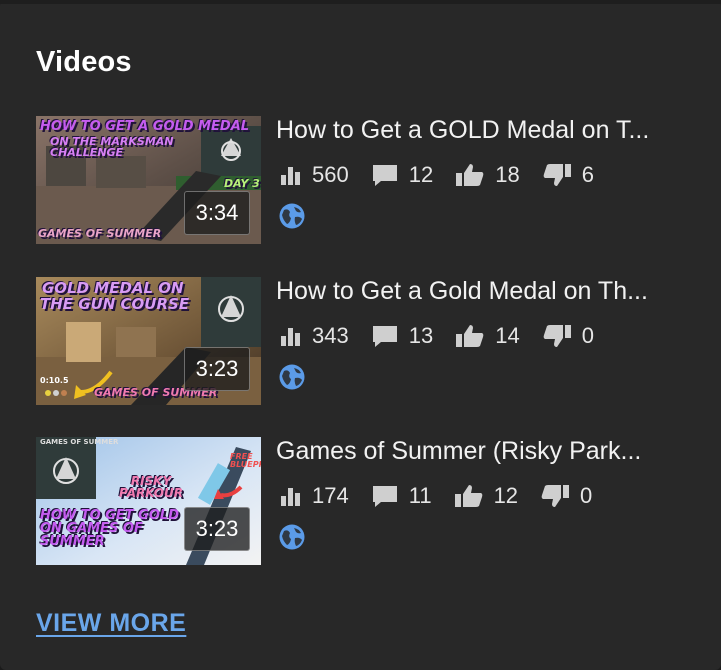  What do you see at coordinates (448, 175) in the screenshot?
I see `video-stats: 560 12 18 6` at bounding box center [448, 175].